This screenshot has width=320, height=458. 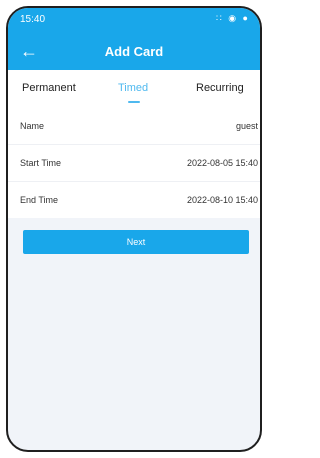 What do you see at coordinates (134, 39) in the screenshot?
I see `app-header: 15:40 ∷ ◉ ● ← Add Card` at bounding box center [134, 39].